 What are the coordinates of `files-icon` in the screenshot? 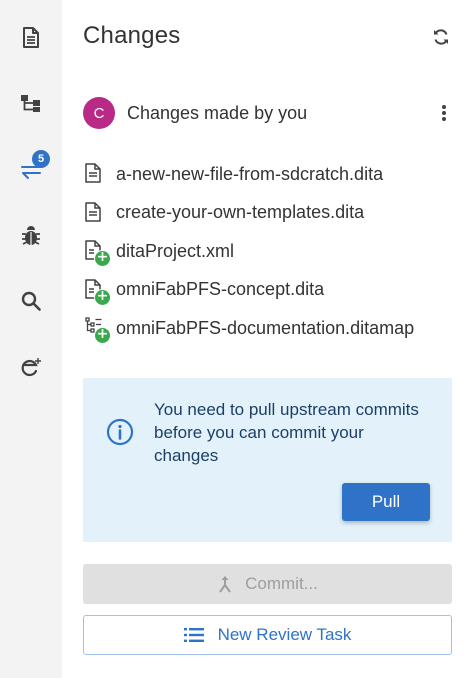 It's located at (31, 37).